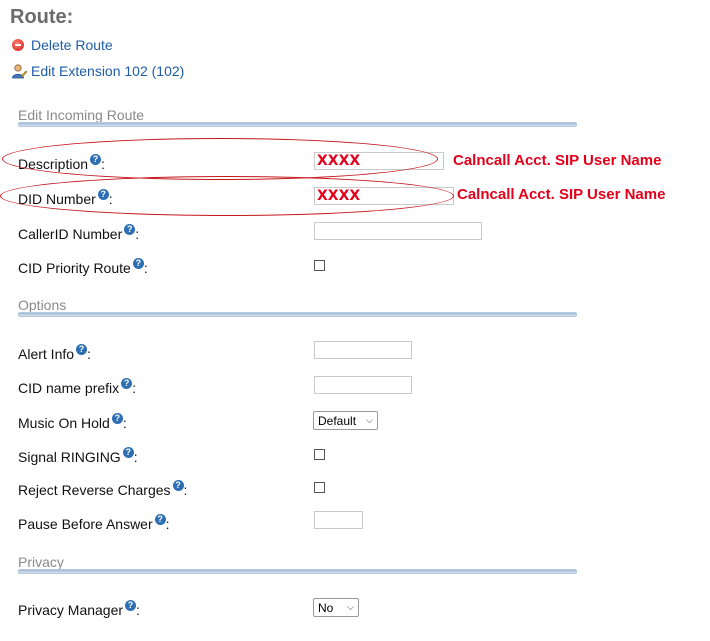 This screenshot has height=641, width=710. I want to click on music-on-hold-label: Music On Hold ?:, so click(72, 421).